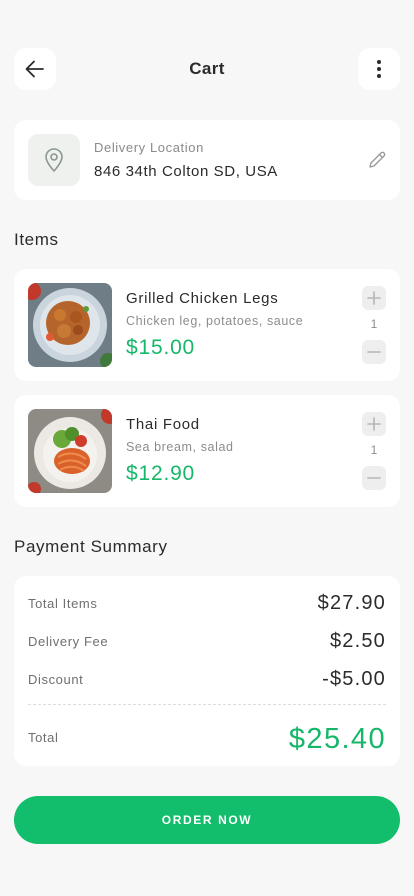 The width and height of the screenshot is (414, 896). Describe the element at coordinates (56, 679) in the screenshot. I see `summary-label: Discount` at that location.